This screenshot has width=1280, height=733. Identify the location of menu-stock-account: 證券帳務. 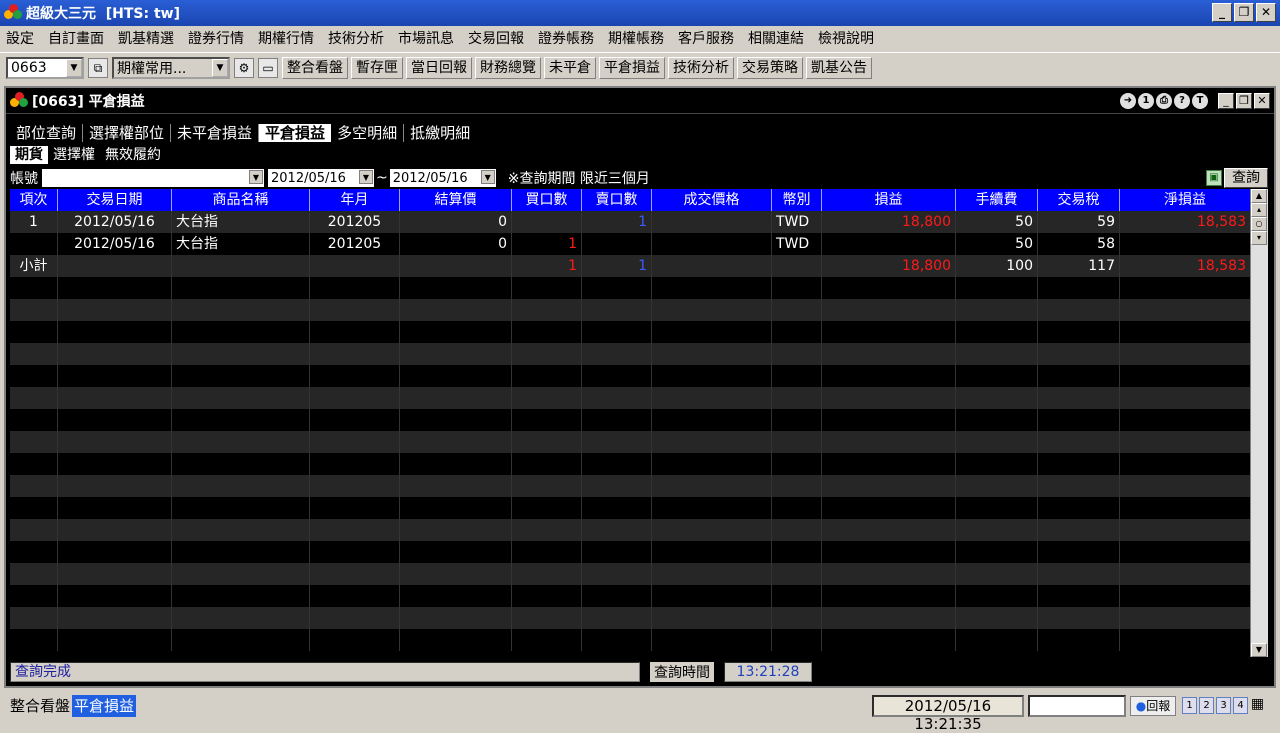
(566, 38).